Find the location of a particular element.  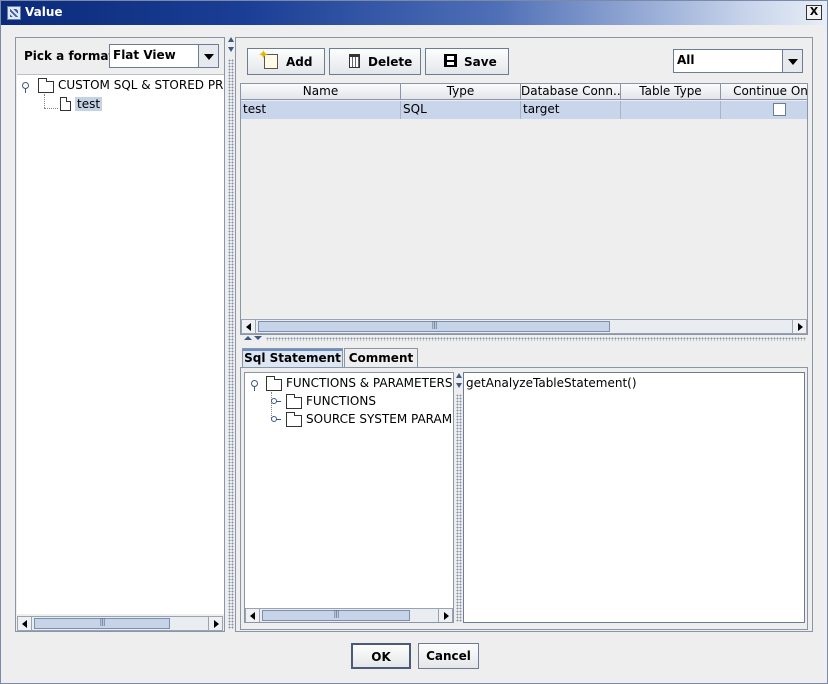

tree-item-functions: FUNCTIONS is located at coordinates (341, 401).